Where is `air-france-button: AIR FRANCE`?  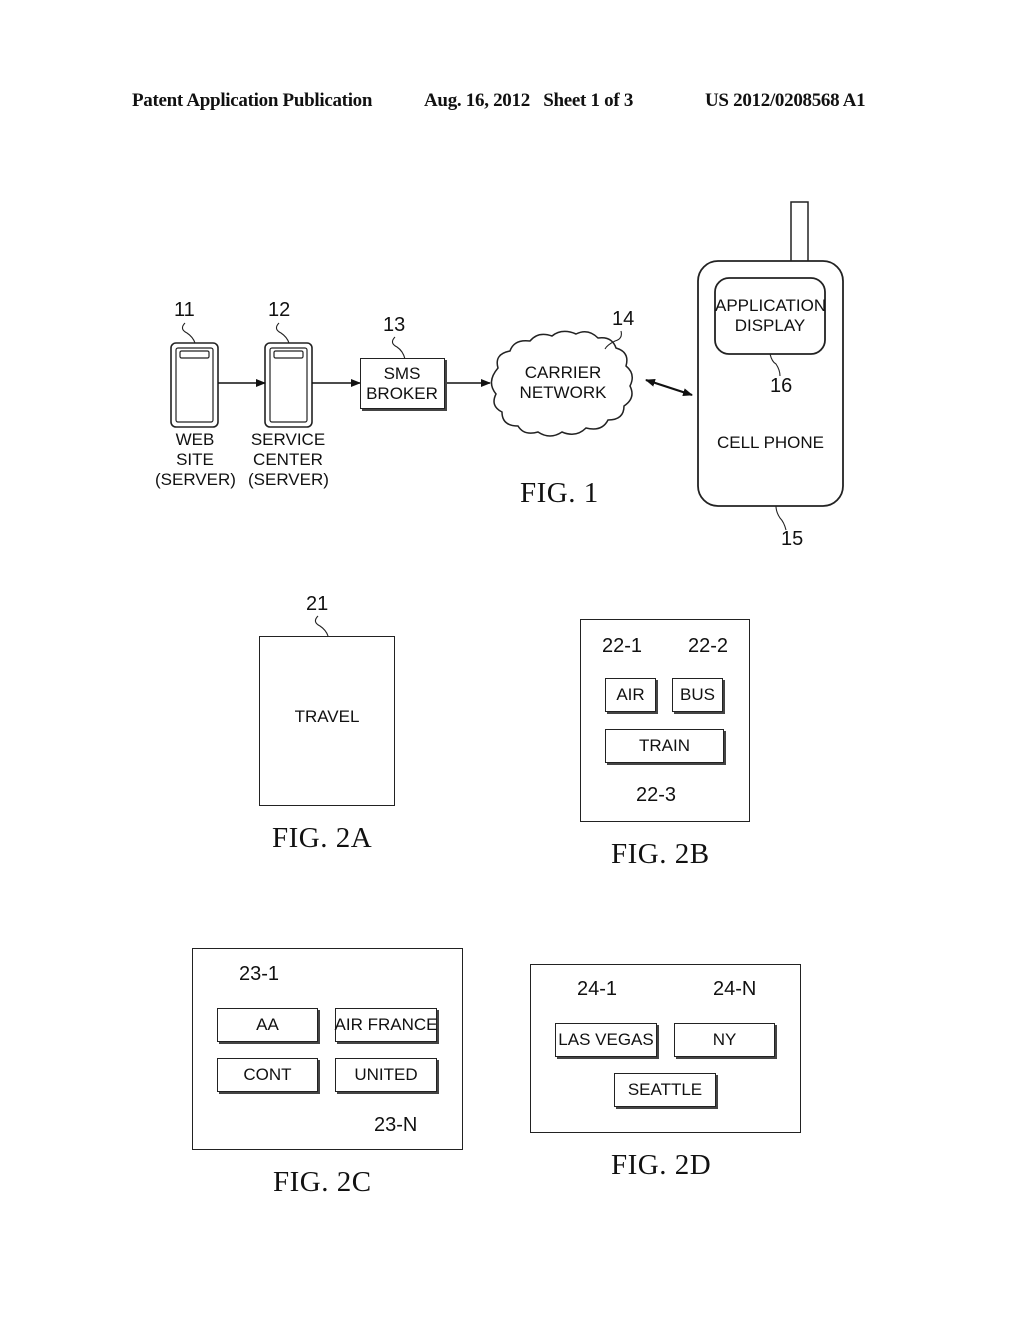
air-france-button: AIR FRANCE is located at coordinates (386, 1025).